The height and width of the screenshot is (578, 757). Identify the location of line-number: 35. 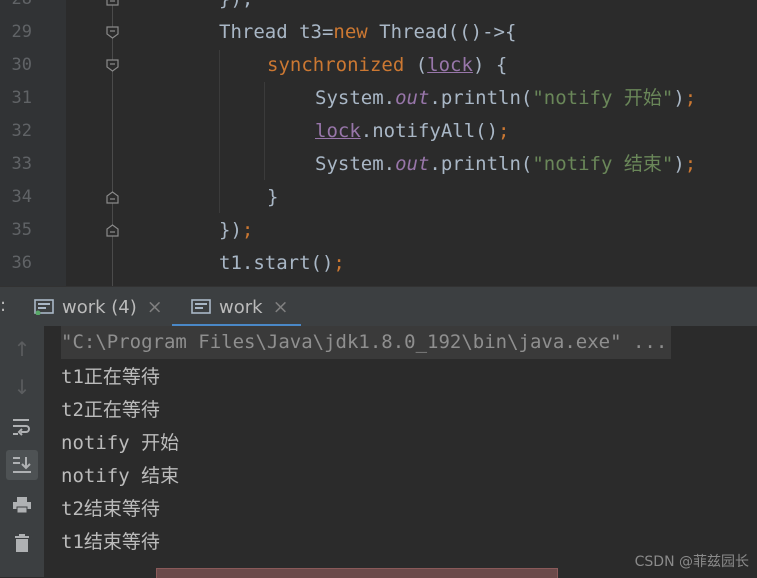
(21, 230).